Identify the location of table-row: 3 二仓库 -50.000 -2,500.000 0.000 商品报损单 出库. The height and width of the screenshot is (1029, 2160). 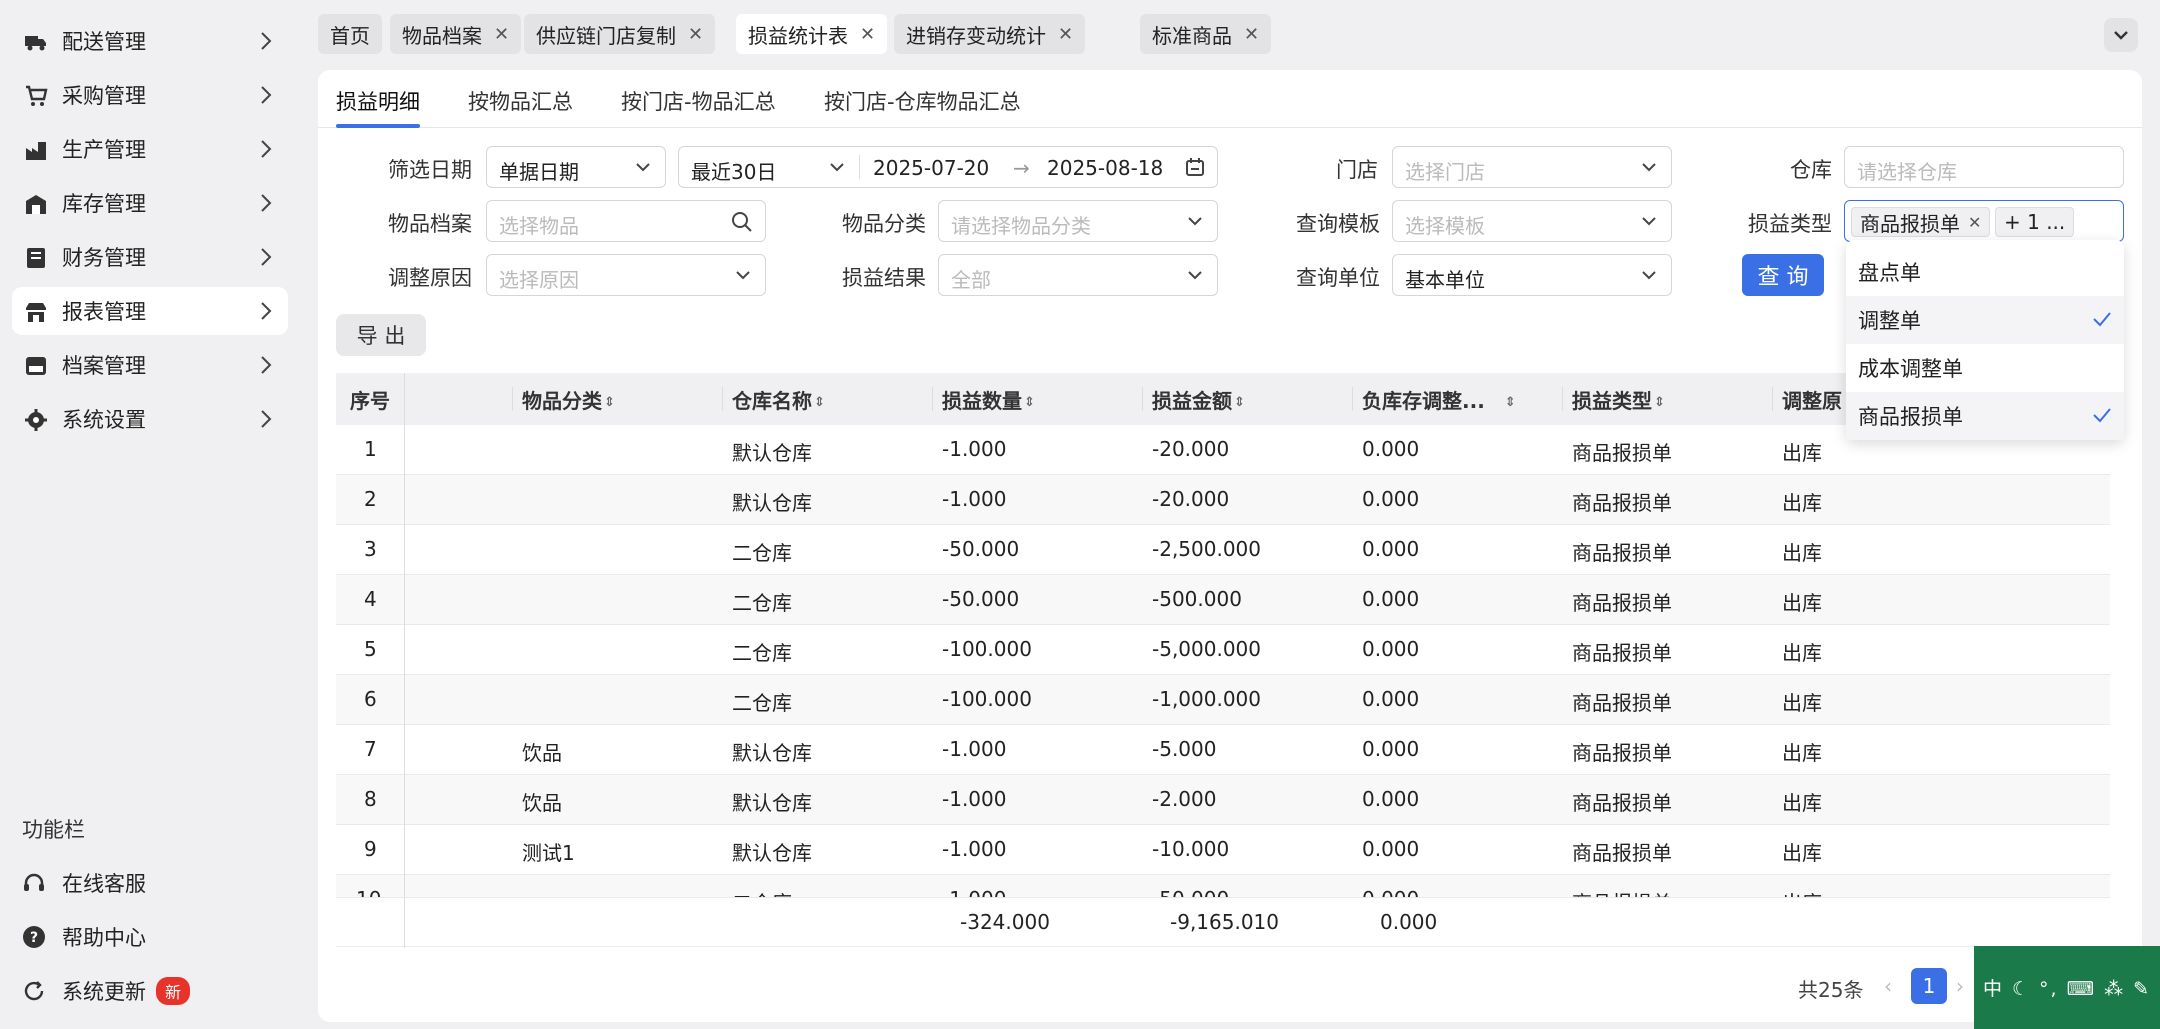
(1223, 550).